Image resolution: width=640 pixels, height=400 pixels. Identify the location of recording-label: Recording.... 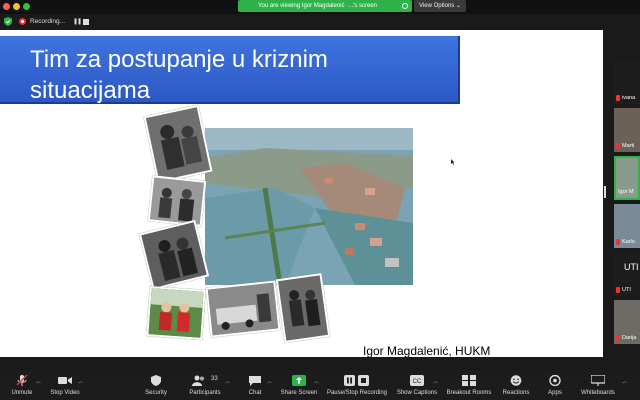
(48, 21).